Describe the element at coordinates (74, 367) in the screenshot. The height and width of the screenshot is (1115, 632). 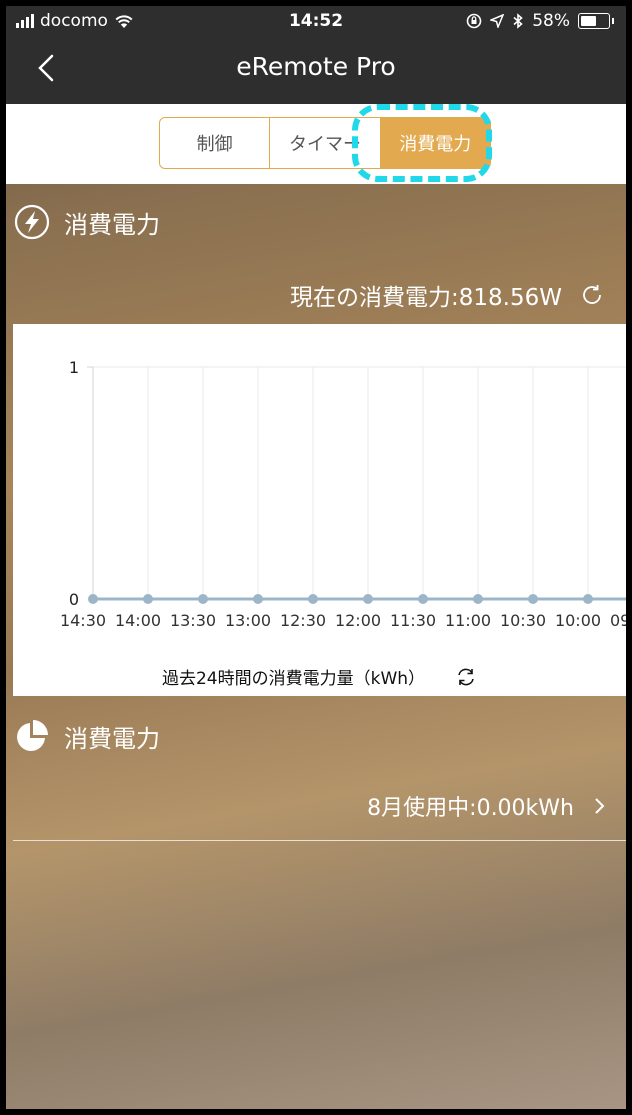
I see `y-tick-label: 1` at that location.